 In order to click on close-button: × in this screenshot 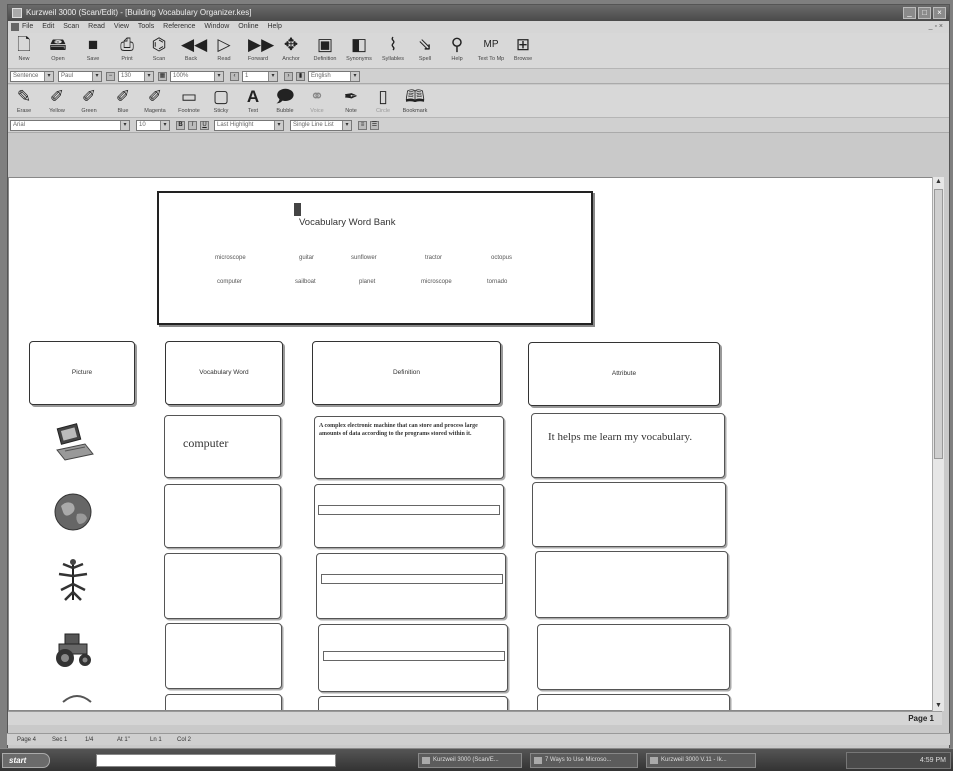, I will do `click(939, 13)`.